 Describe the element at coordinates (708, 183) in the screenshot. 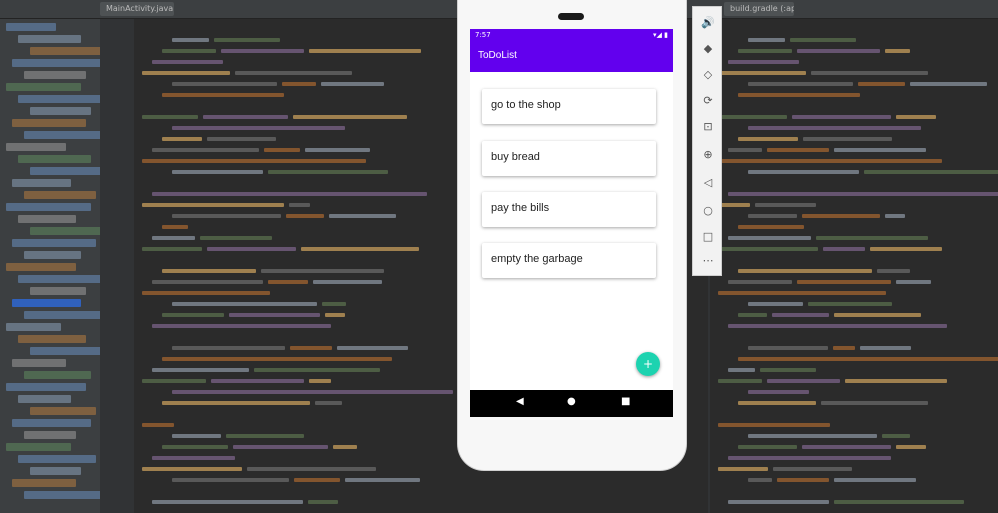

I see `back-icon: ◁` at that location.